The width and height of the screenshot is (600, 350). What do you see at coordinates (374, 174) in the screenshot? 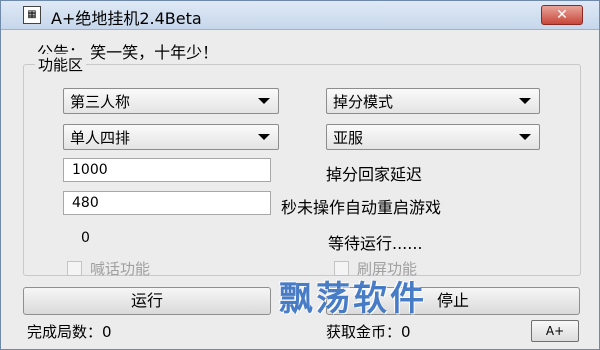
I see `delay-label: 掉分回家延迟` at bounding box center [374, 174].